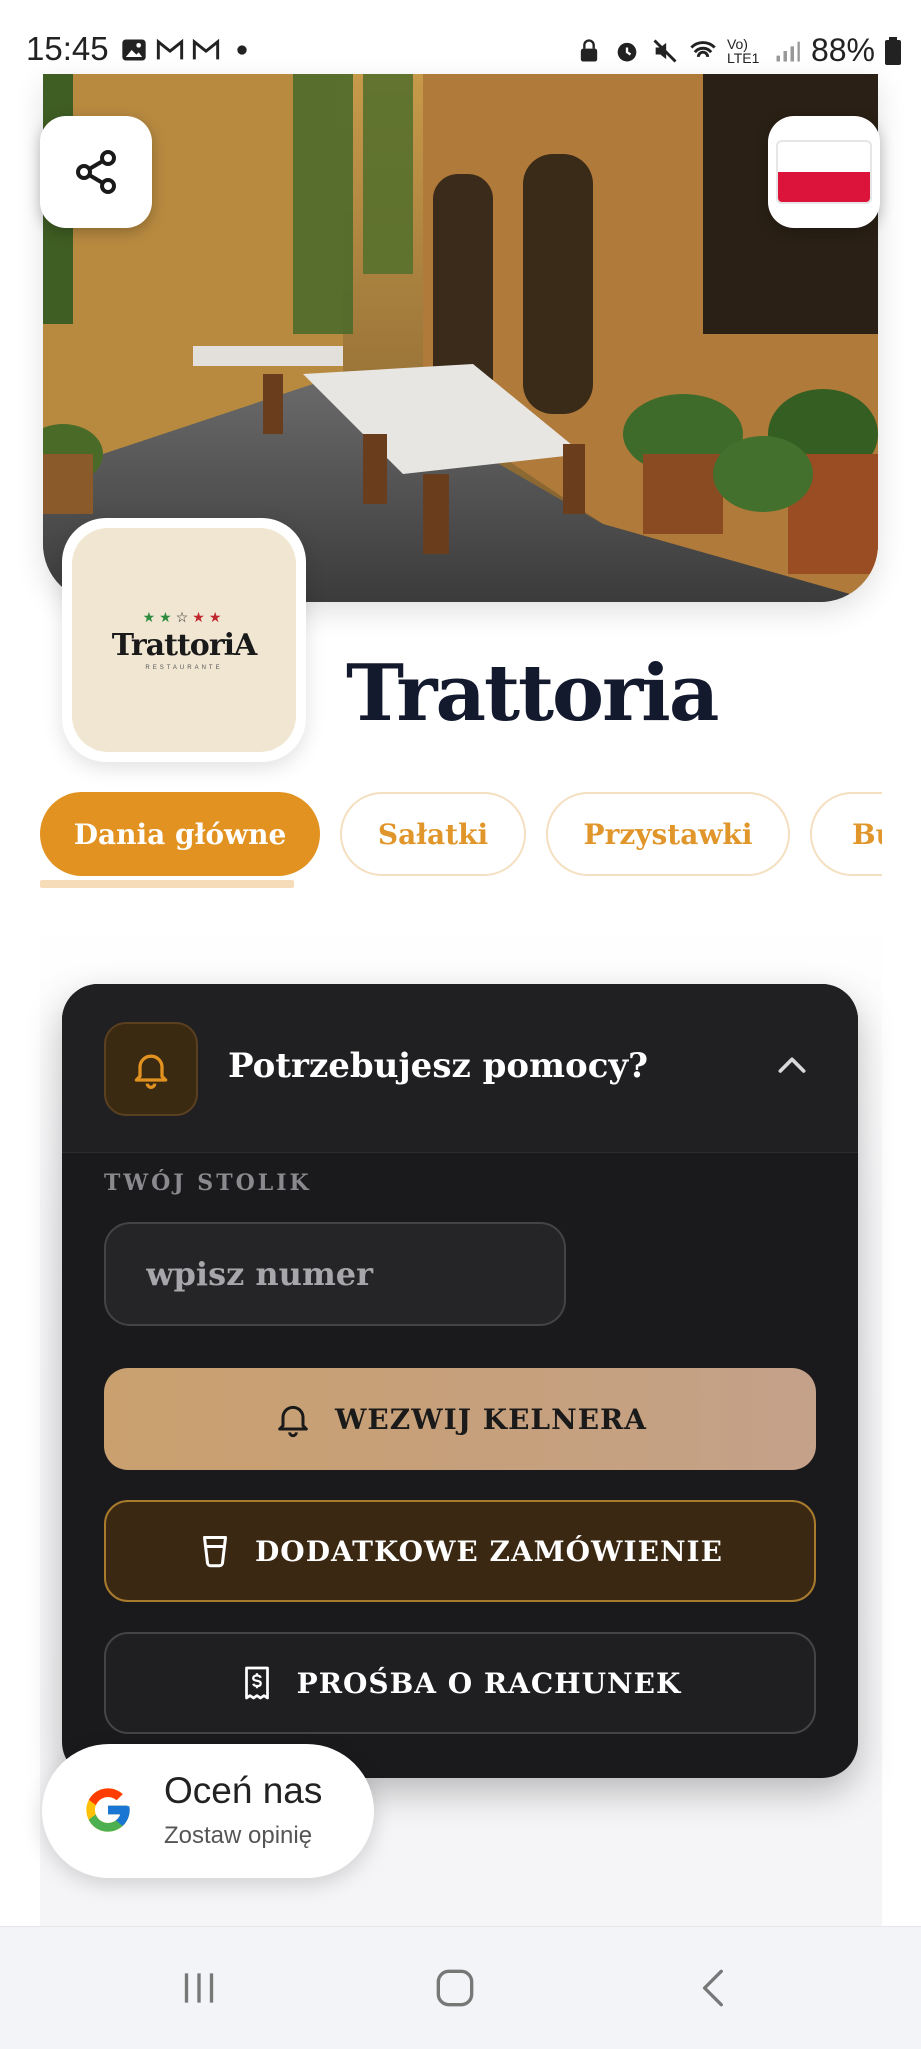  What do you see at coordinates (188, 50) in the screenshot?
I see `notification-icons` at bounding box center [188, 50].